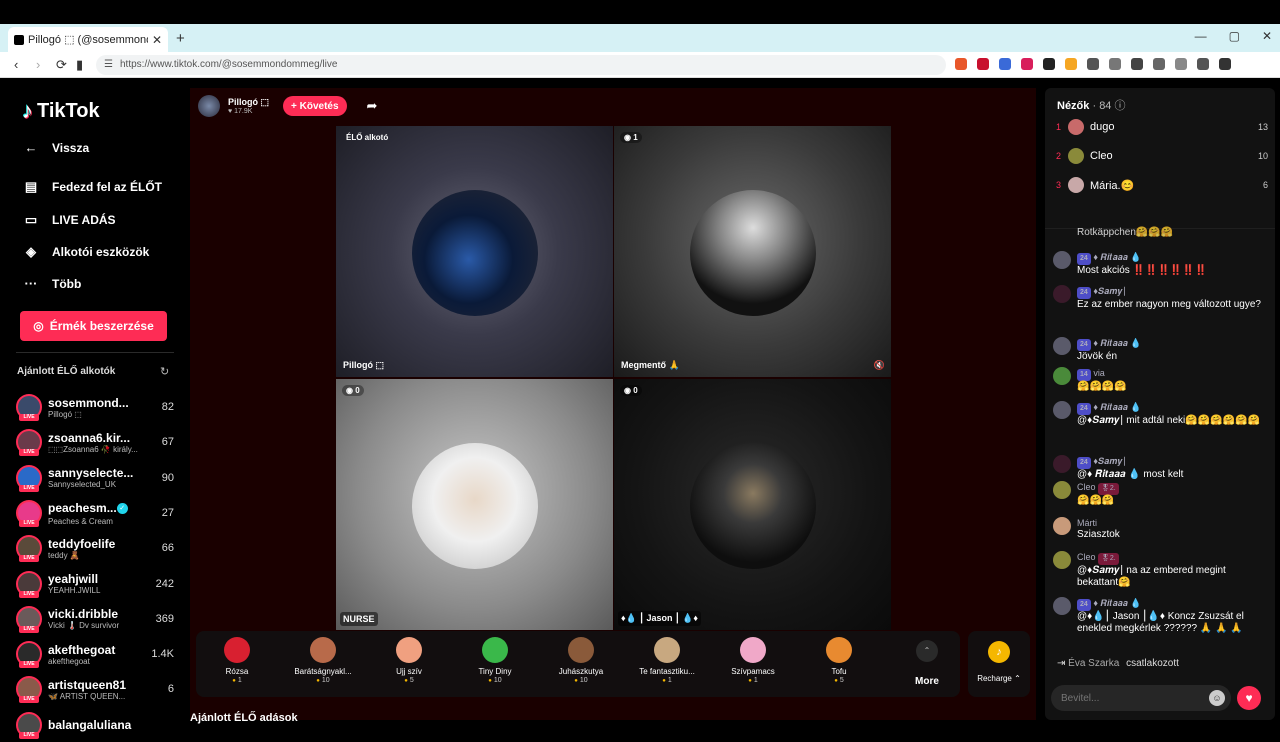 The height and width of the screenshot is (742, 1280). Describe the element at coordinates (999, 664) in the screenshot. I see `recharge-button: ♪ Recharge ⌃` at that location.